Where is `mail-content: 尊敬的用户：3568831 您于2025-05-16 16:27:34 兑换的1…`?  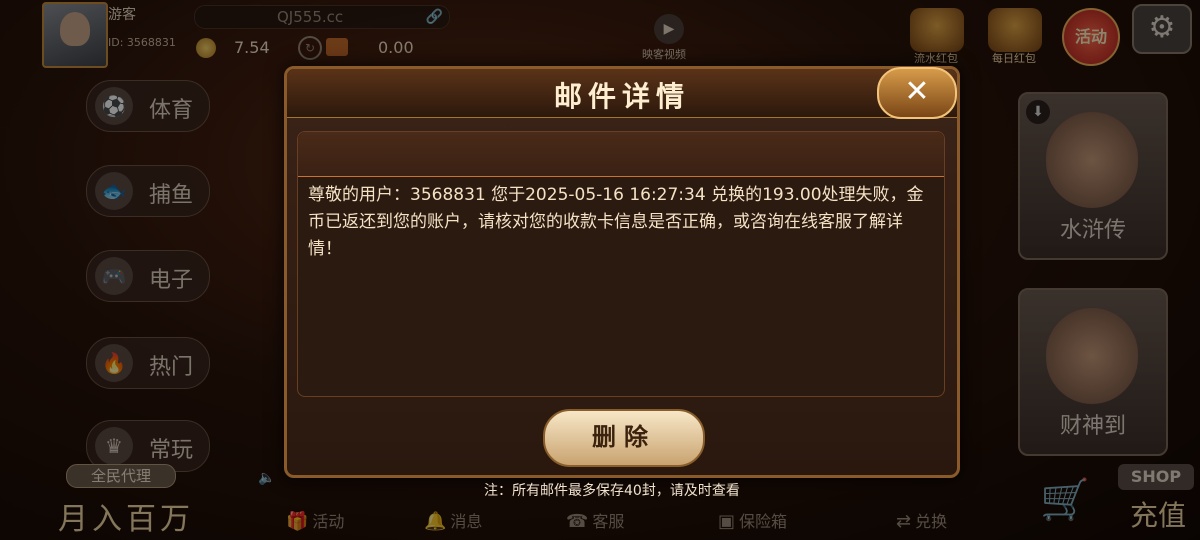 mail-content: 尊敬的用户：3568831 您于2025-05-16 16:27:34 兑换的1… is located at coordinates (616, 222).